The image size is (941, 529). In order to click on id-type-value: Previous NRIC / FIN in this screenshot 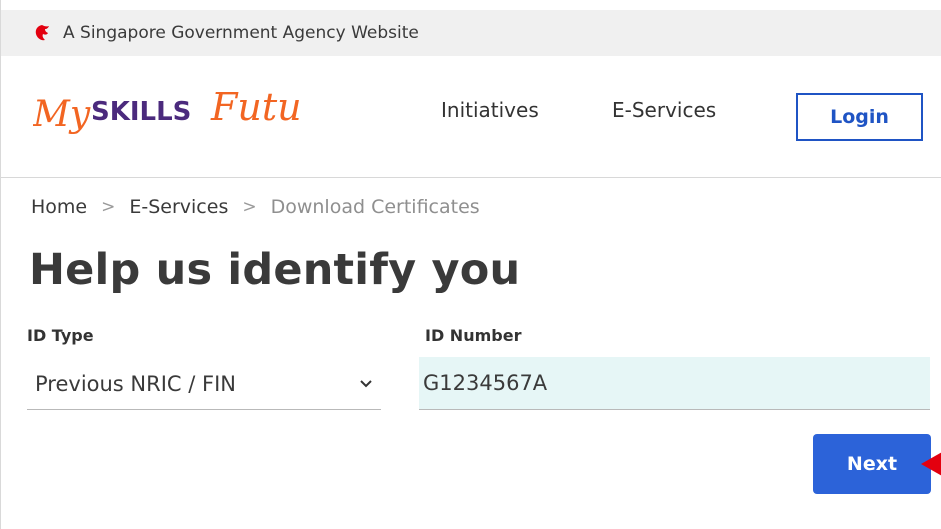, I will do `click(135, 383)`.